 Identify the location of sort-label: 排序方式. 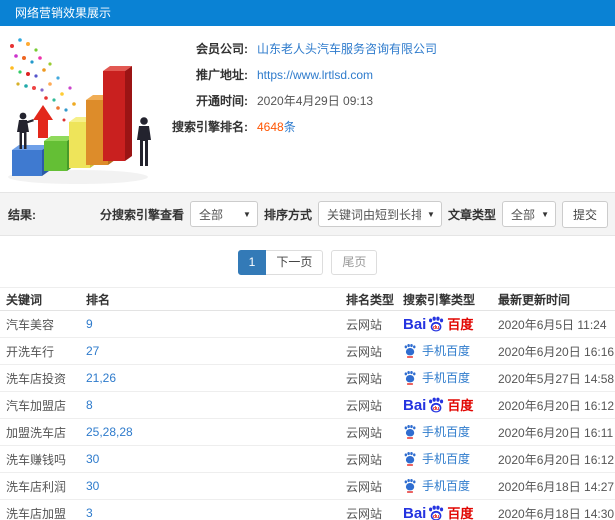
(287, 214).